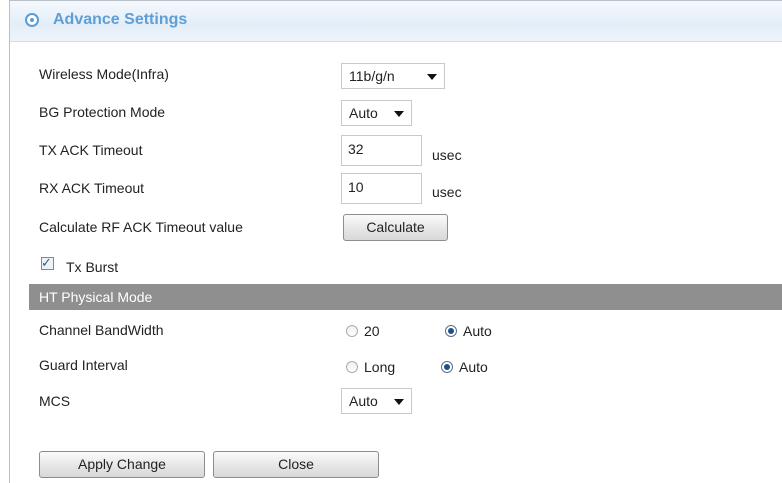  What do you see at coordinates (122, 464) in the screenshot?
I see `apply-change-button: Apply Change` at bounding box center [122, 464].